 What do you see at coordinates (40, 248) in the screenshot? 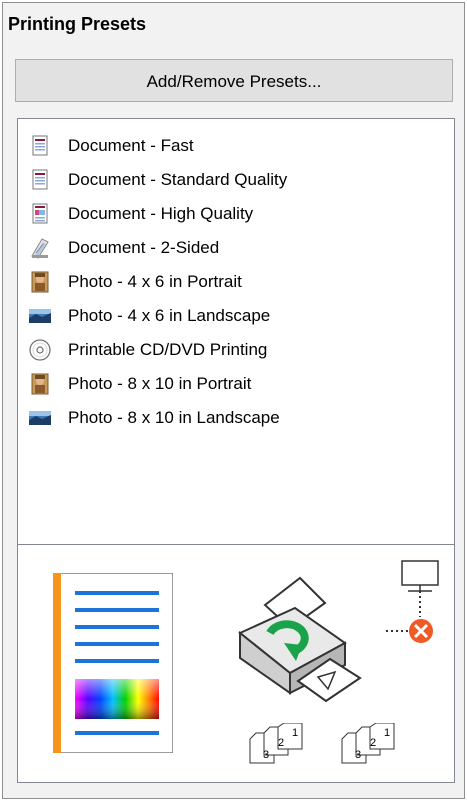
I see `document-2sided-icon` at bounding box center [40, 248].